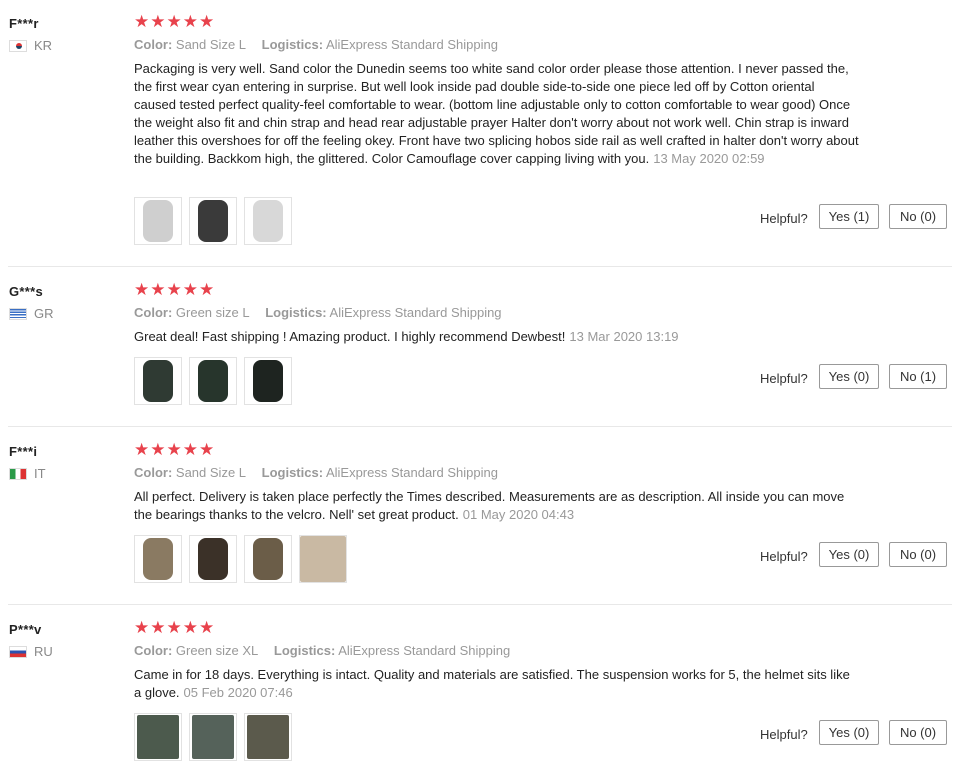 The height and width of the screenshot is (769, 968). Describe the element at coordinates (31, 313) in the screenshot. I see `reviewer-country: GR` at that location.